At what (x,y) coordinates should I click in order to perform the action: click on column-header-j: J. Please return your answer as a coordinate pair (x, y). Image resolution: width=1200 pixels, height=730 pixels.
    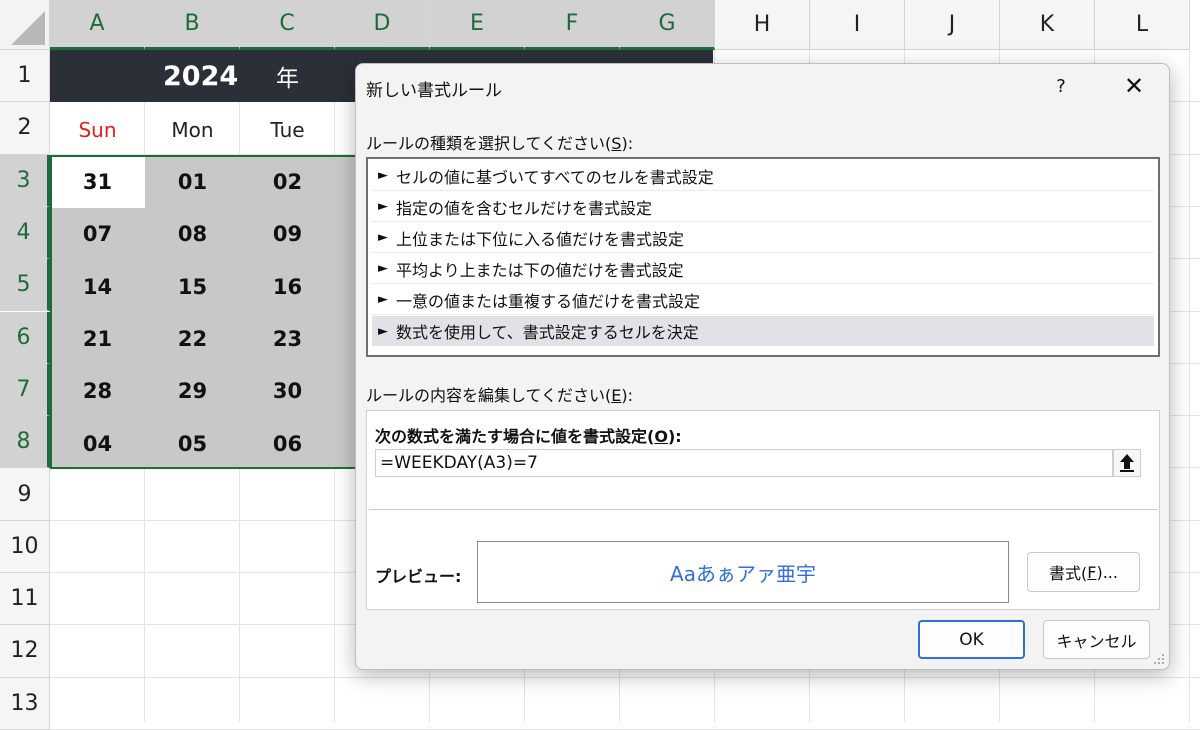
    Looking at the image, I should click on (952, 25).